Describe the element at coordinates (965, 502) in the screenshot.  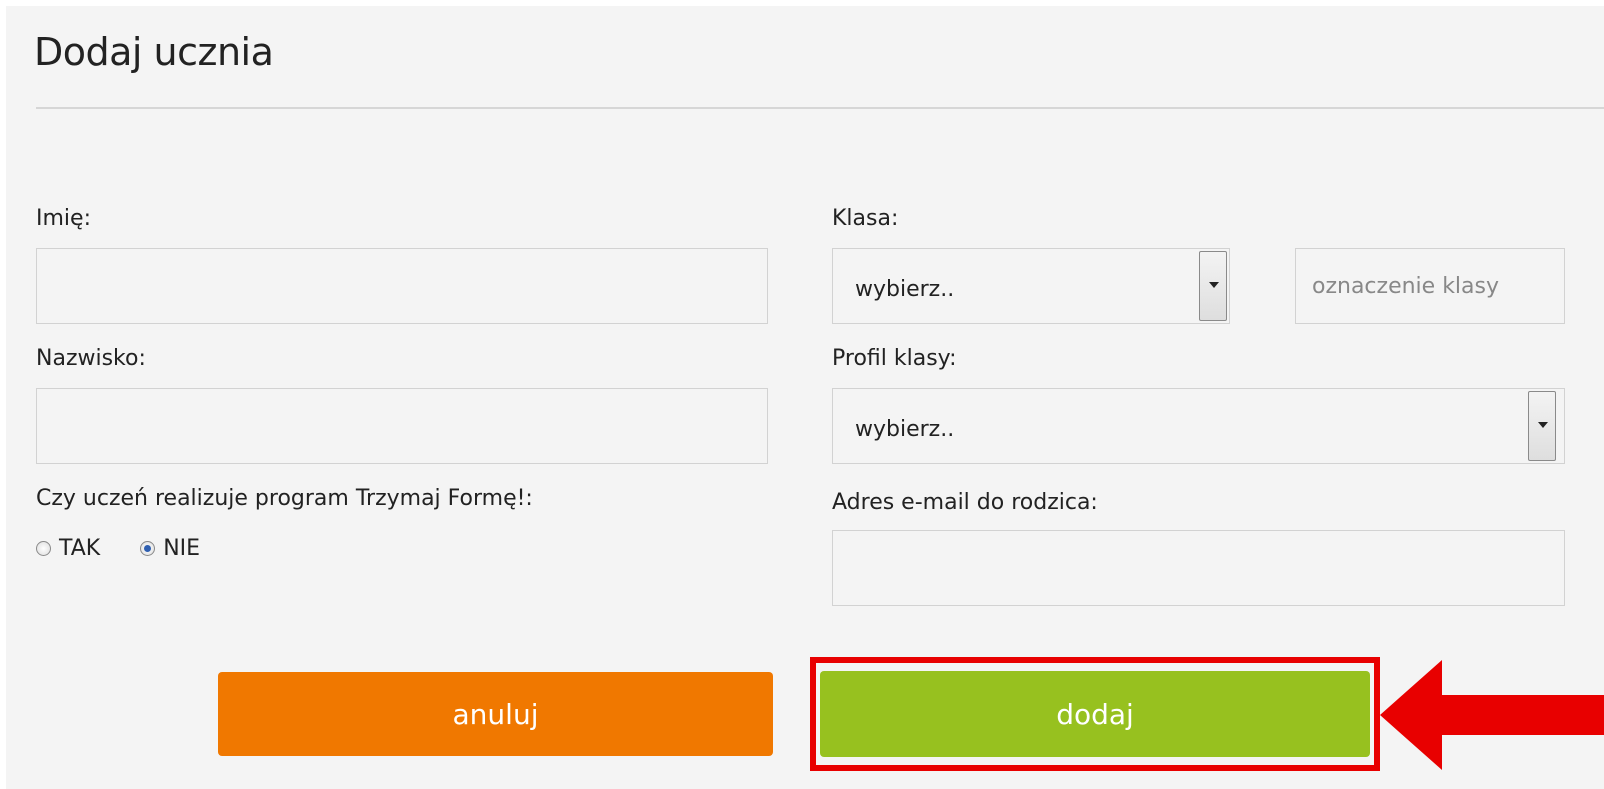
I see `parent-email-label: Adres e-mail do rodzica:` at that location.